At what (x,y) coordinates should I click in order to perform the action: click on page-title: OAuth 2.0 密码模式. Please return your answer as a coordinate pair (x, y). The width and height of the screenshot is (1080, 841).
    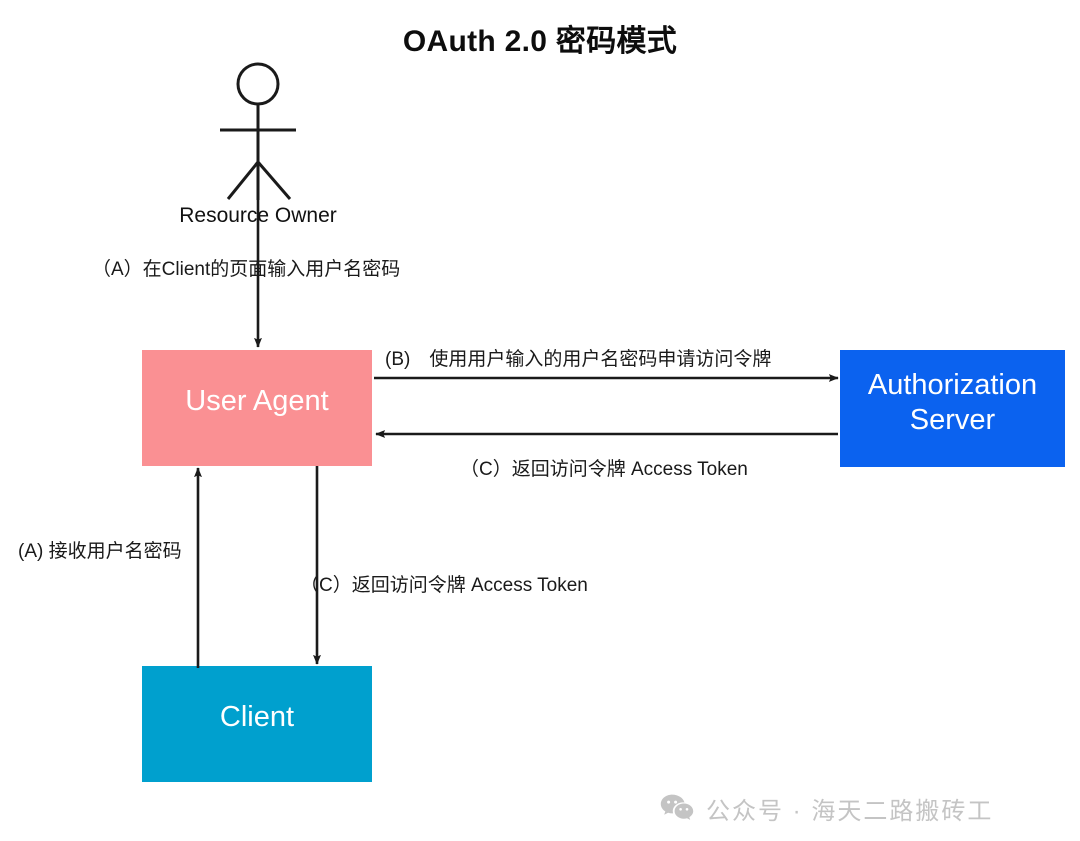
    Looking at the image, I should click on (540, 41).